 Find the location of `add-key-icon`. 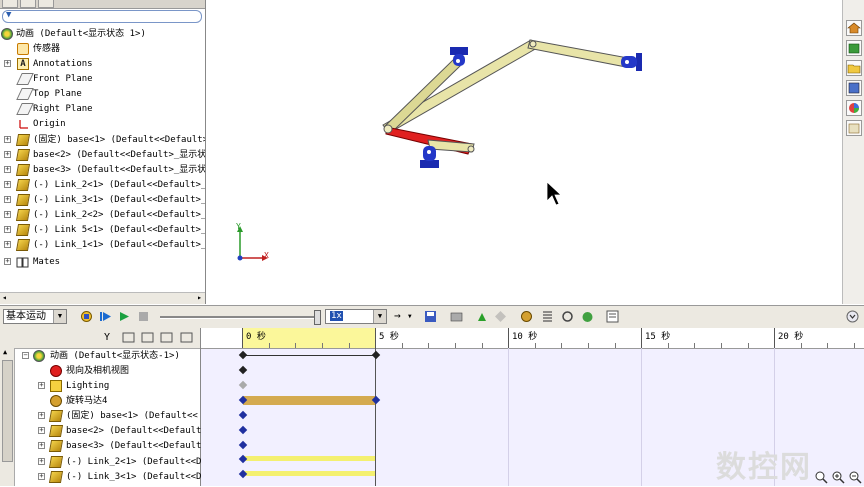

add-key-icon is located at coordinates (500, 316).